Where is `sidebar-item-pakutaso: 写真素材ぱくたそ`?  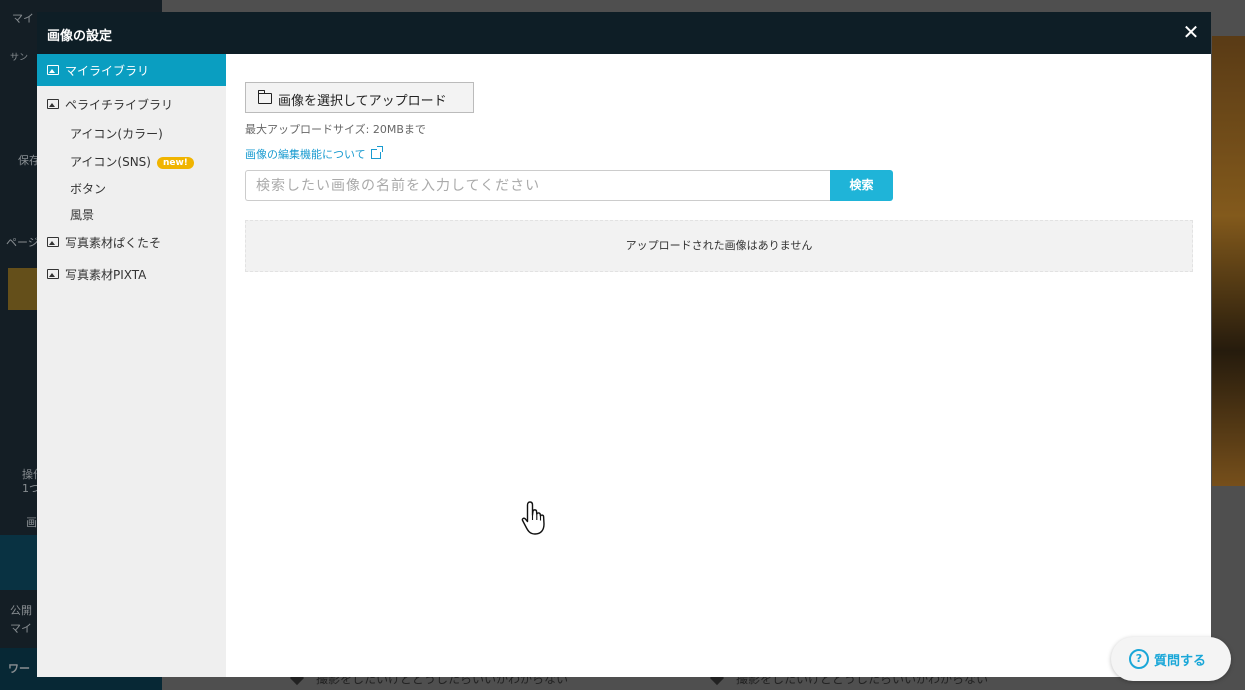
sidebar-item-pakutaso: 写真素材ぱくたそ is located at coordinates (131, 242).